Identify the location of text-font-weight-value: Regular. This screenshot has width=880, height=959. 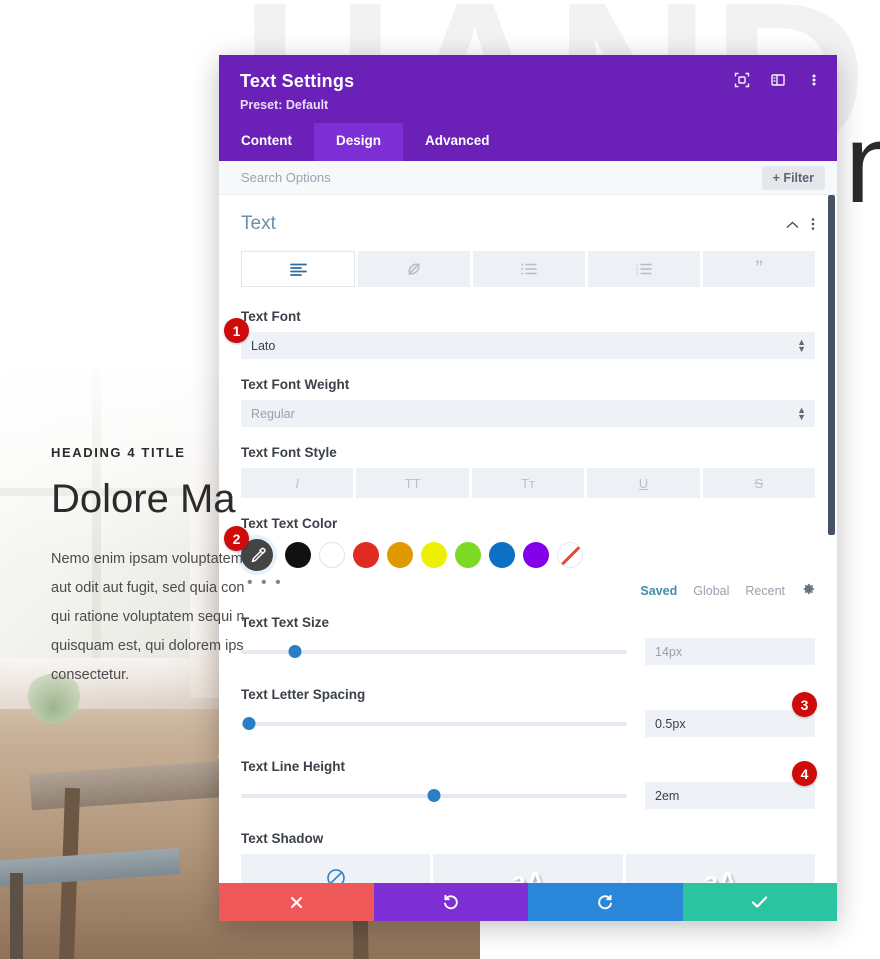
(273, 413).